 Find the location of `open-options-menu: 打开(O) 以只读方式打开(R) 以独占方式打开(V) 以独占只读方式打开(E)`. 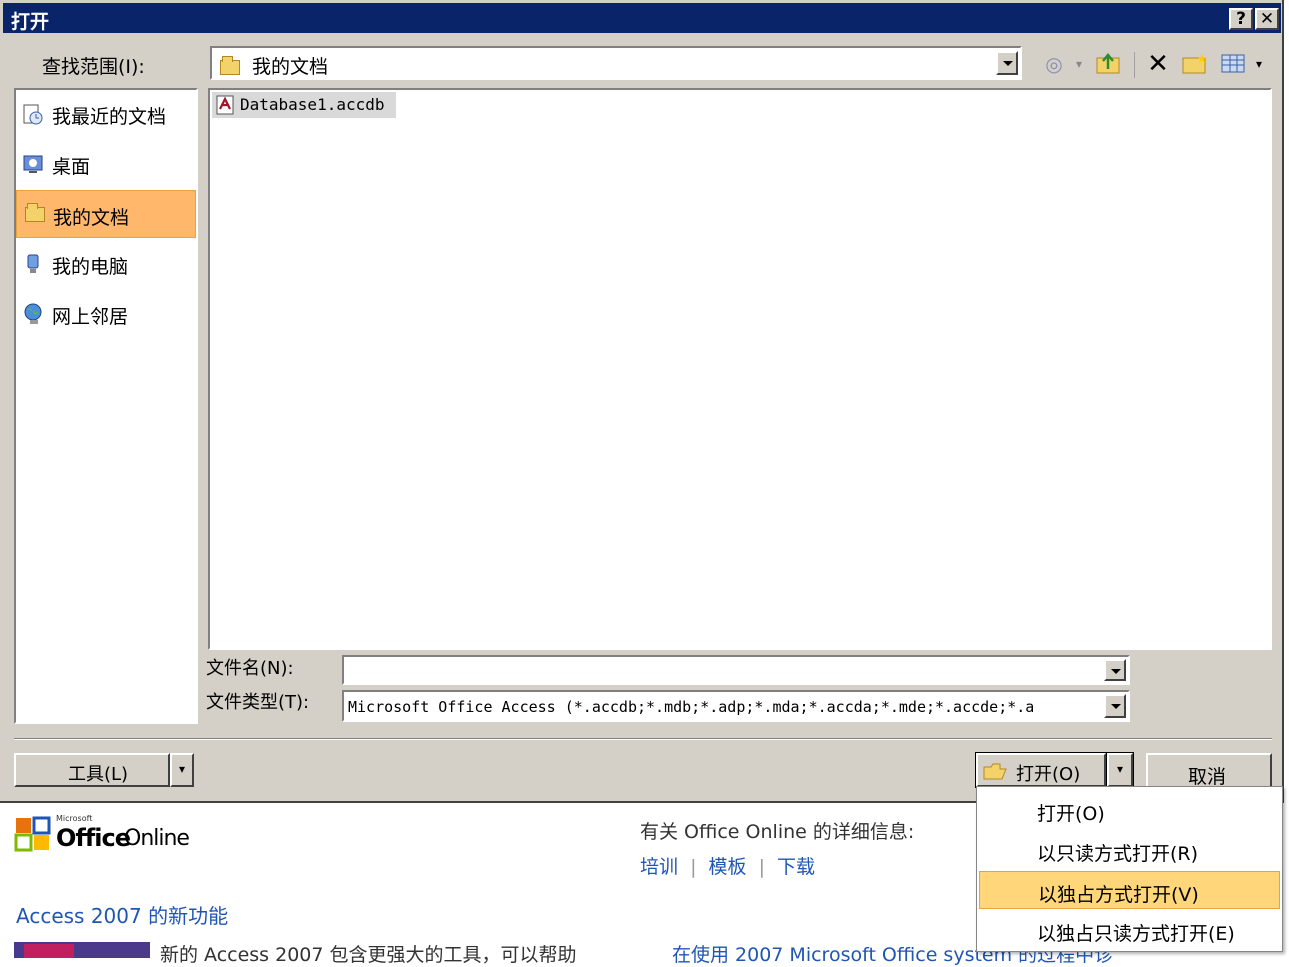

open-options-menu: 打开(O) 以只读方式打开(R) 以独占方式打开(V) 以独占只读方式打开(E) is located at coordinates (1129, 869).